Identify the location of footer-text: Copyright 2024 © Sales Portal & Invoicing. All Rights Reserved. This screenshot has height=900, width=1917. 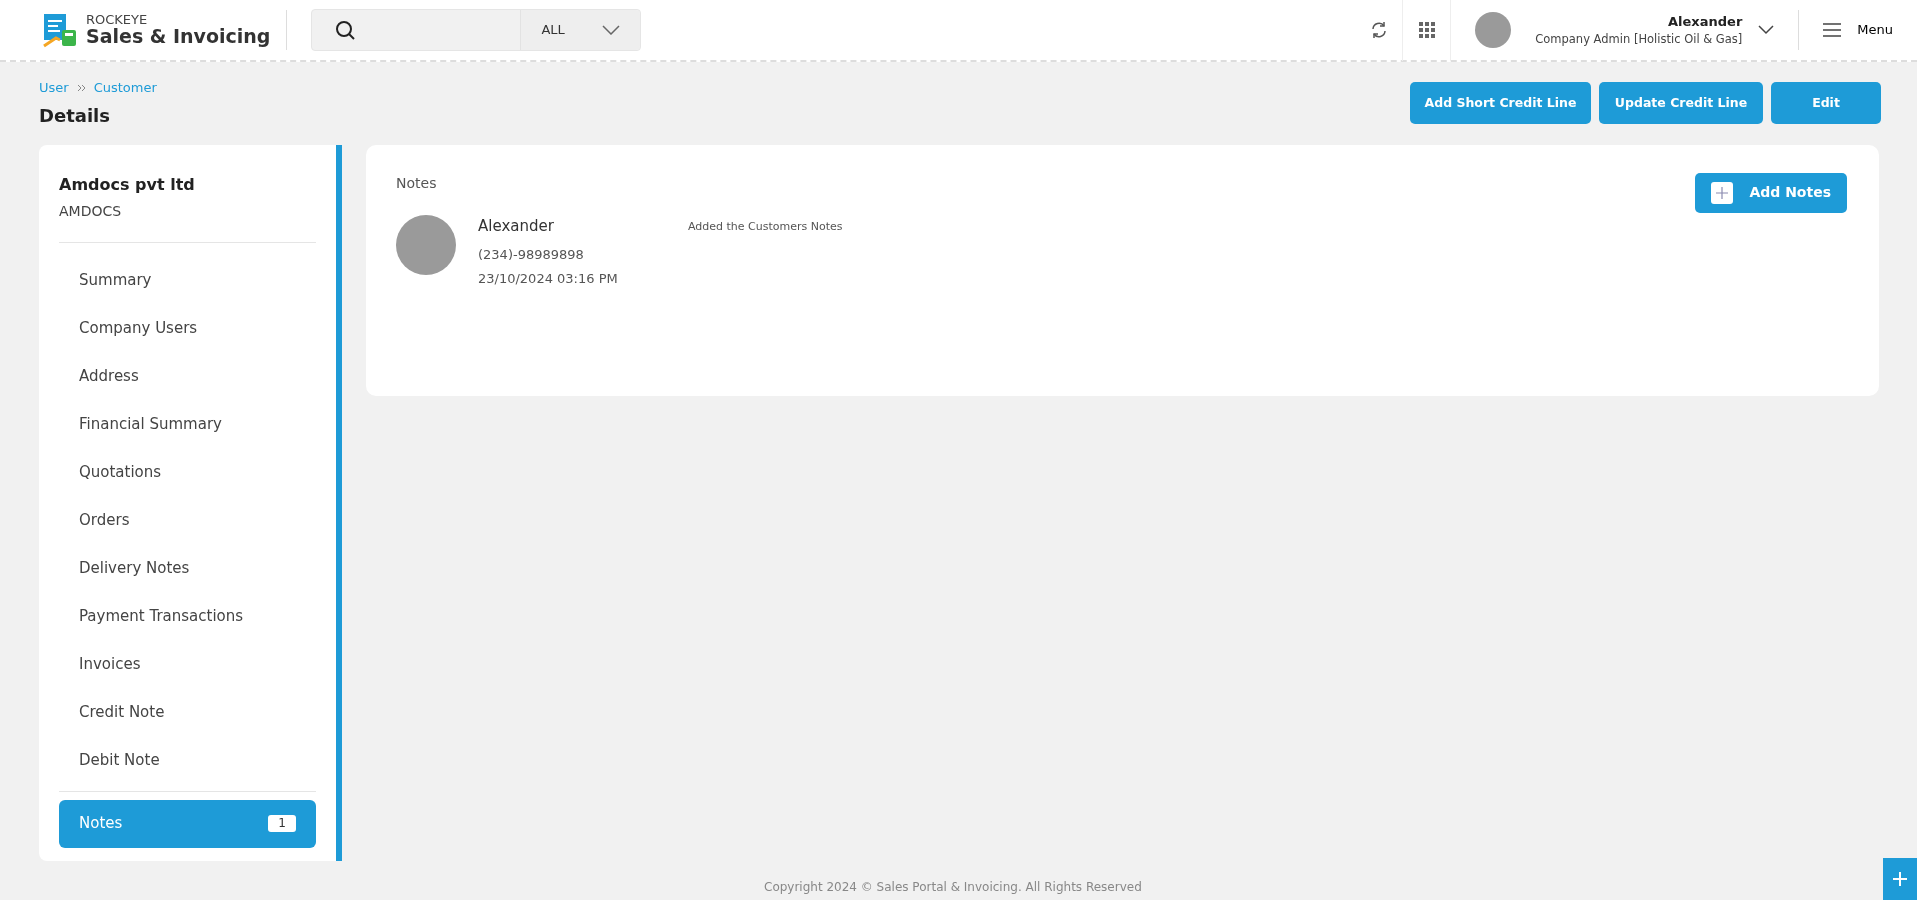
(953, 887).